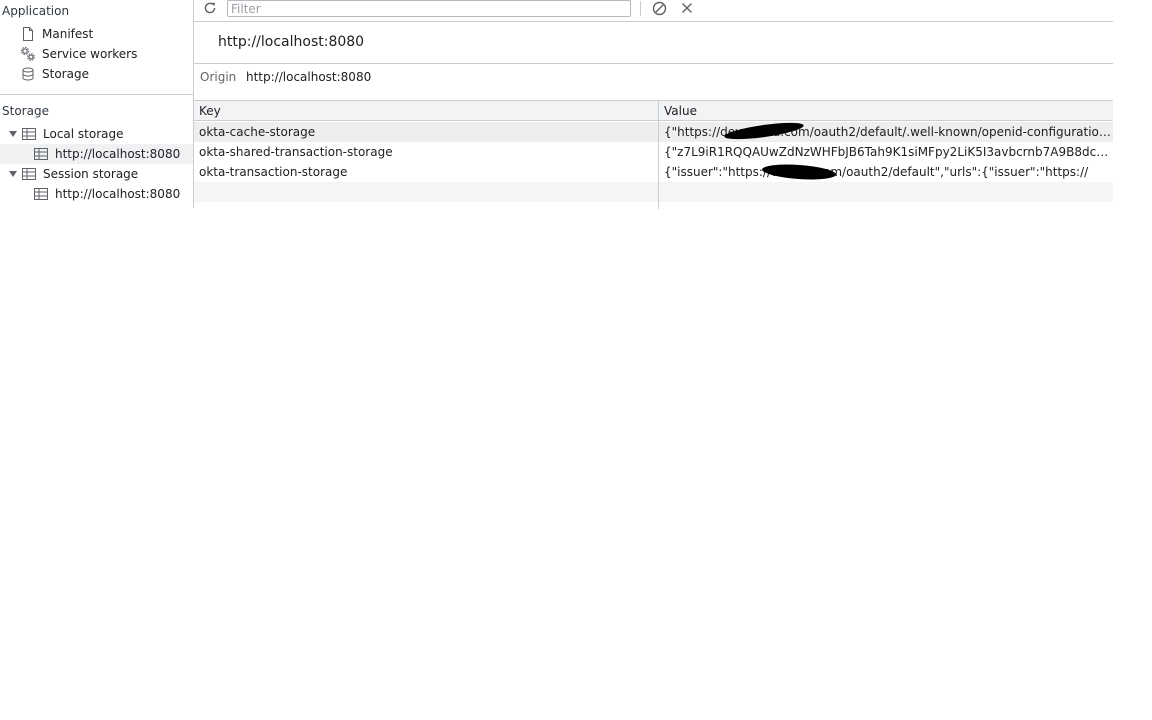  I want to click on gears-icon, so click(28, 54).